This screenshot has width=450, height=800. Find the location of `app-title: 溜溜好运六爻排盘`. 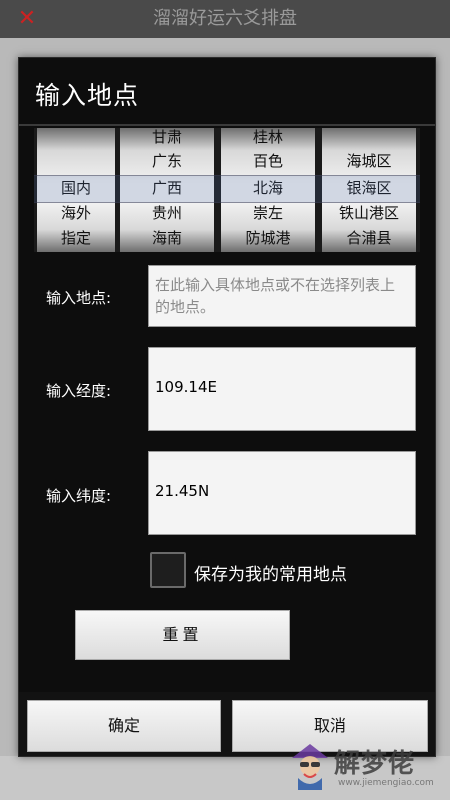

app-title: 溜溜好运六爻排盘 is located at coordinates (225, 18).